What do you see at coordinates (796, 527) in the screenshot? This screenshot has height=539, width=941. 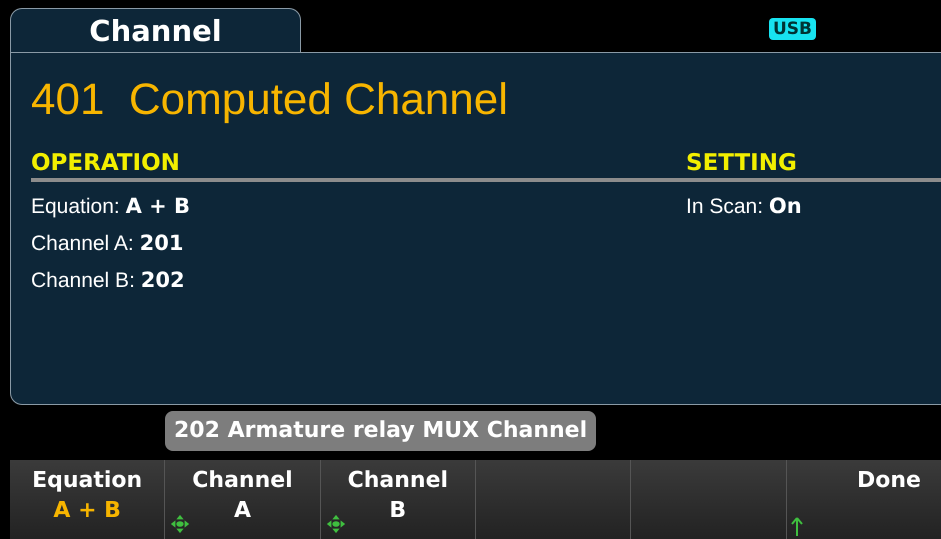 I see `up-arrow-icon` at bounding box center [796, 527].